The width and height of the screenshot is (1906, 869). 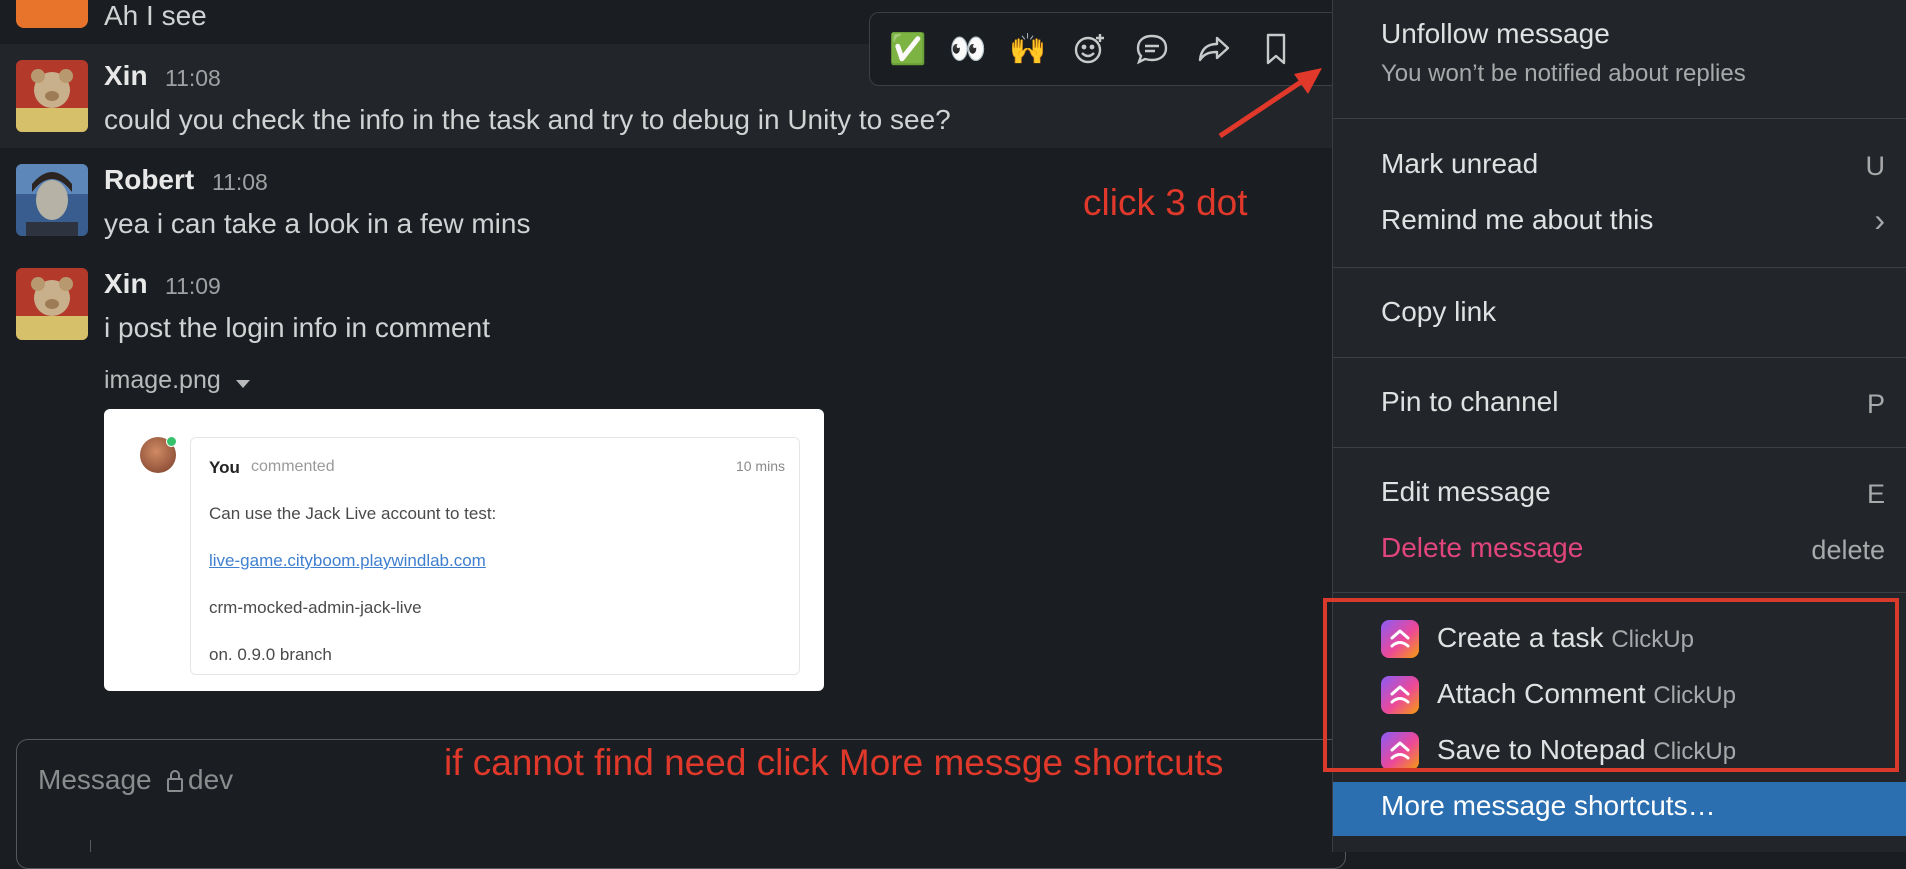 What do you see at coordinates (1028, 49) in the screenshot?
I see `raised-hands-reaction-icon: 🙌` at bounding box center [1028, 49].